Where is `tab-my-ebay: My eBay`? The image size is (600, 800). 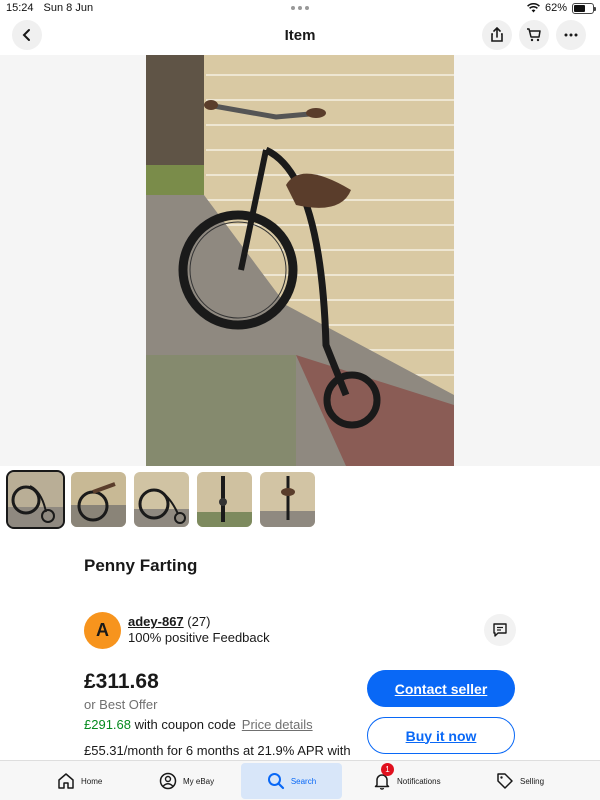 tab-my-ebay: My eBay is located at coordinates (186, 781).